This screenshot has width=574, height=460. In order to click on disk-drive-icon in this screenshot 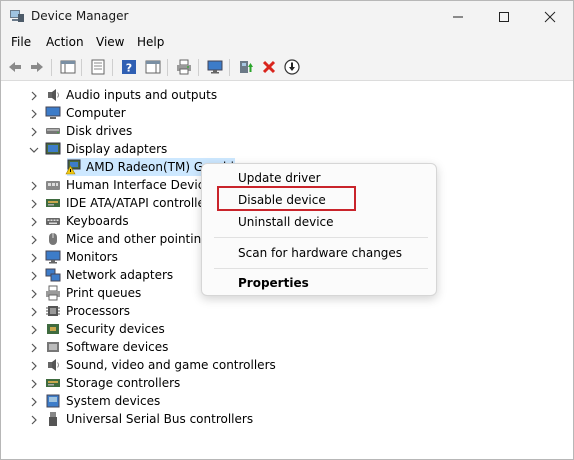, I will do `click(53, 131)`.